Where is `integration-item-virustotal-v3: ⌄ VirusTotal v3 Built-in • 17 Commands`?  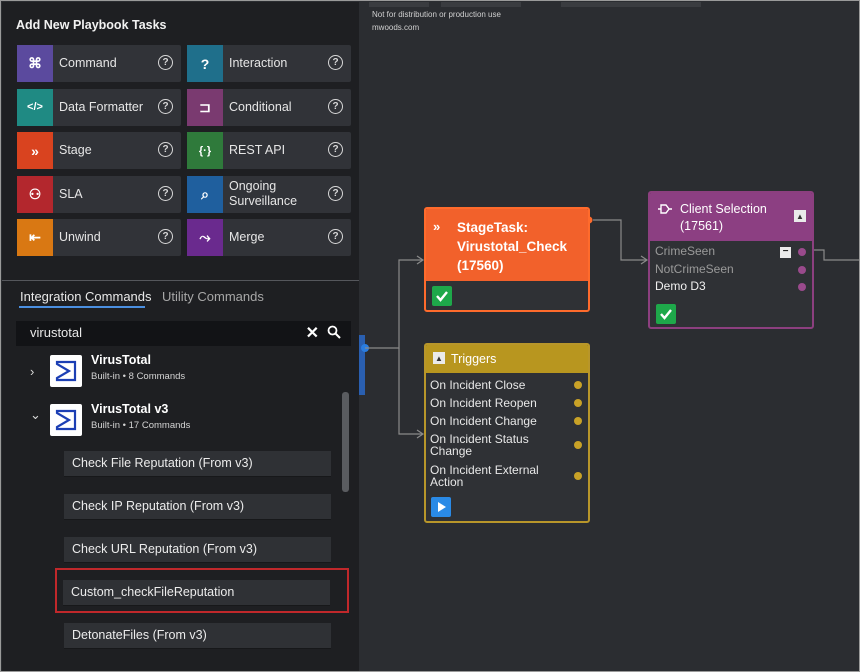
integration-item-virustotal-v3: ⌄ VirusTotal v3 Built-in • 17 Commands is located at coordinates (172, 423).